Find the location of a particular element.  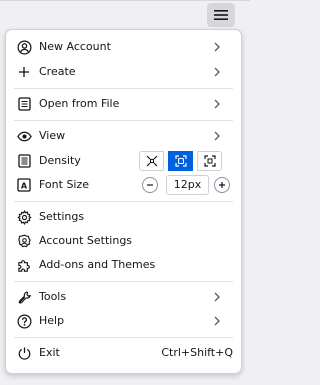

font-icon: A is located at coordinates (24, 185).